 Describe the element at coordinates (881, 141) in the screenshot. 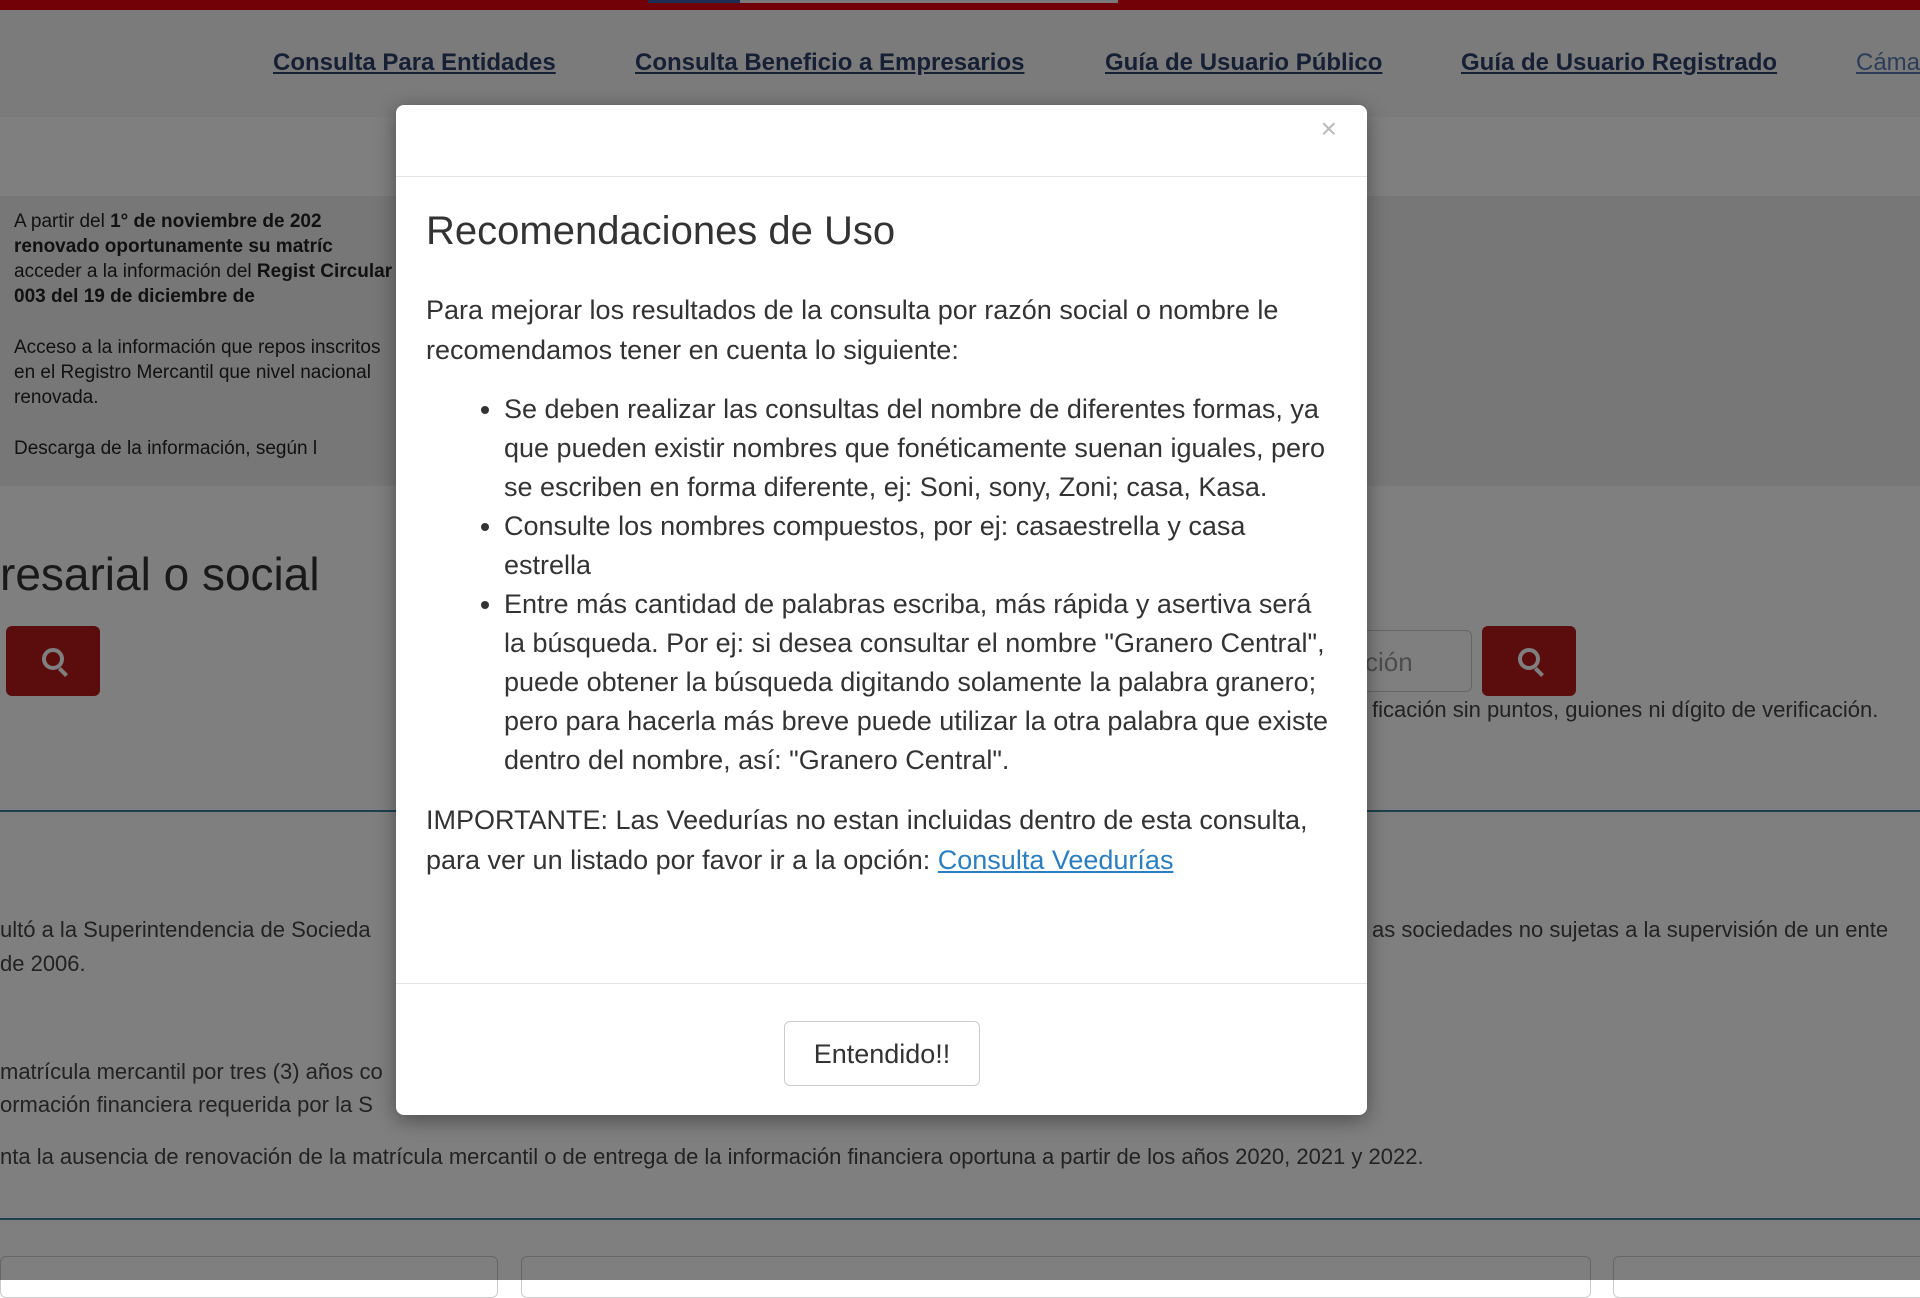

I see `modal-header: ×` at that location.